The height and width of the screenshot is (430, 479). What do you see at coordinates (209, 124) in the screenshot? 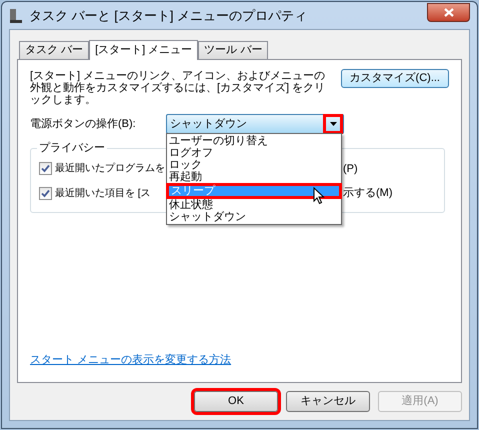
I see `dropdown-value: シャットダウン` at bounding box center [209, 124].